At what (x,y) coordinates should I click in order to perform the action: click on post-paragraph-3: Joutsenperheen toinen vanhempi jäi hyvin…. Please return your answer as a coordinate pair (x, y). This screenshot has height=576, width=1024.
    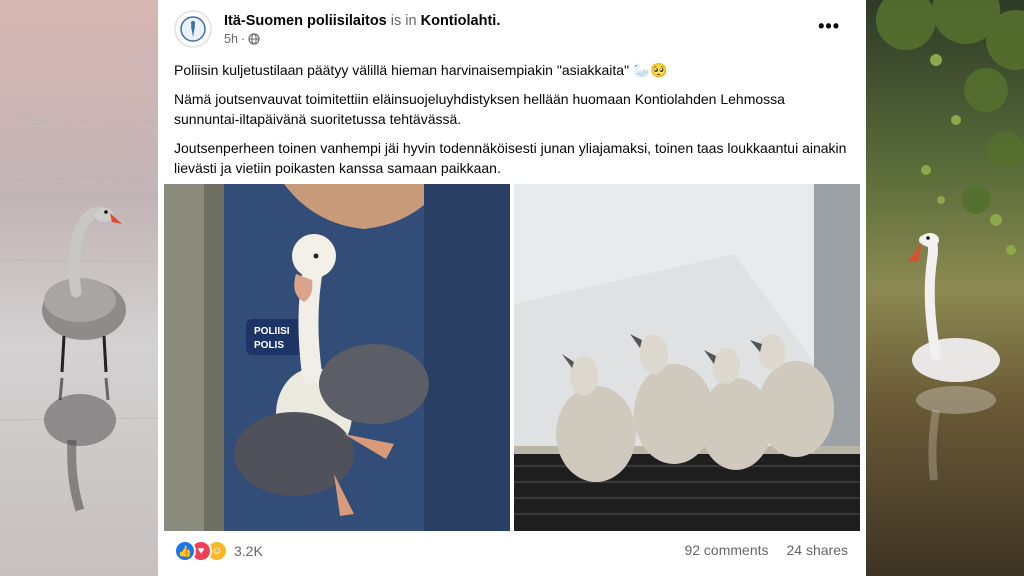
    Looking at the image, I should click on (510, 158).